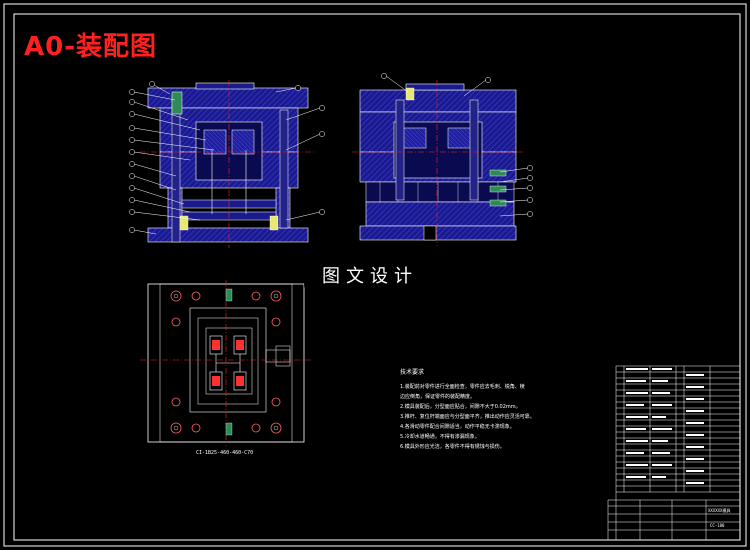 This screenshot has width=750, height=550. Describe the element at coordinates (467, 417) in the screenshot. I see `note-line: 3.推杆、复位杆端面应与分型面平齐，推出动作应灵活可靠。` at that location.